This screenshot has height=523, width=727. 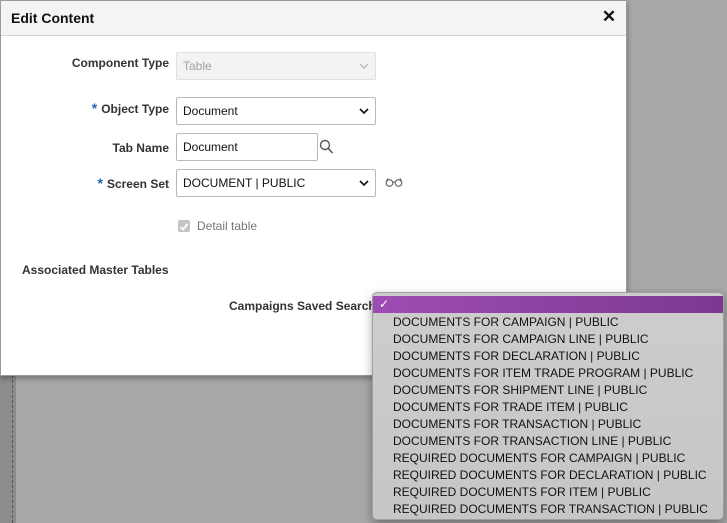 What do you see at coordinates (548, 424) in the screenshot?
I see `dropdown-option: DOCUMENTS FOR TRANSACTION | PUBLIC` at bounding box center [548, 424].